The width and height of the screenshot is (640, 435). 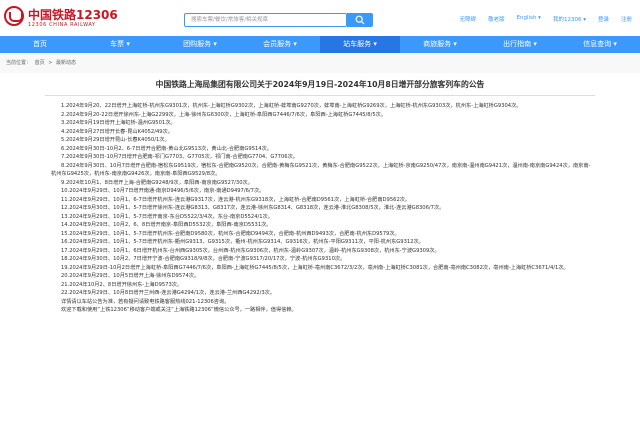 What do you see at coordinates (120, 44) in the screenshot?
I see `nav-tickets: 车票 ▾` at bounding box center [120, 44].